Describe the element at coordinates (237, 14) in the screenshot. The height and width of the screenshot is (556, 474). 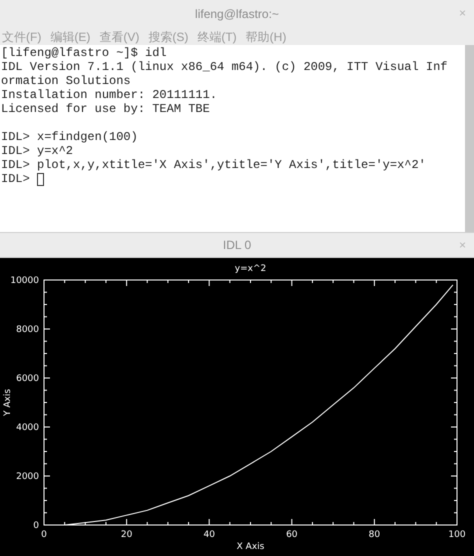
I see `window-title: lifeng@lfastro:~` at that location.